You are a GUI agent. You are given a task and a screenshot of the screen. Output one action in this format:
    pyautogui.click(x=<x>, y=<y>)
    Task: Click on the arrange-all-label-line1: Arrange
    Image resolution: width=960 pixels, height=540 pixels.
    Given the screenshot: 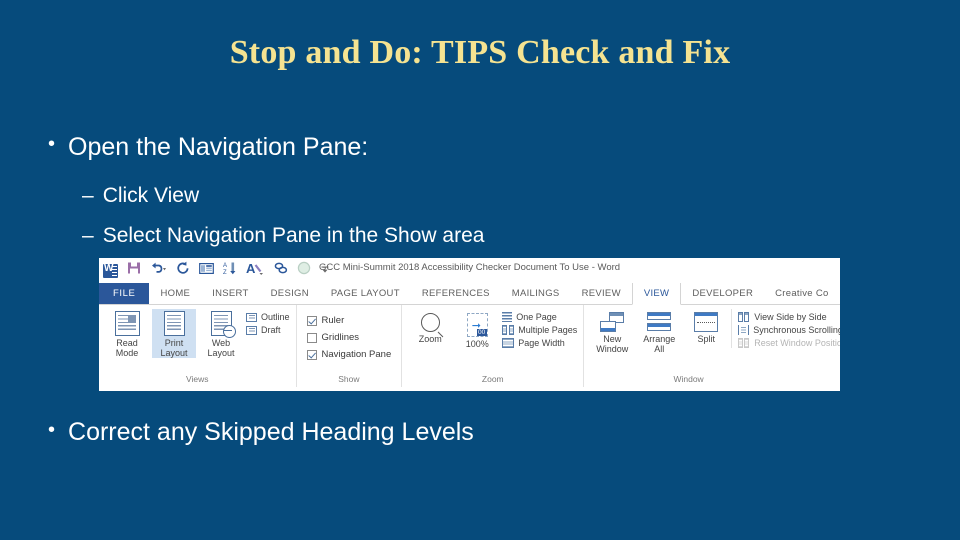 What is the action you would take?
    pyautogui.click(x=659, y=339)
    